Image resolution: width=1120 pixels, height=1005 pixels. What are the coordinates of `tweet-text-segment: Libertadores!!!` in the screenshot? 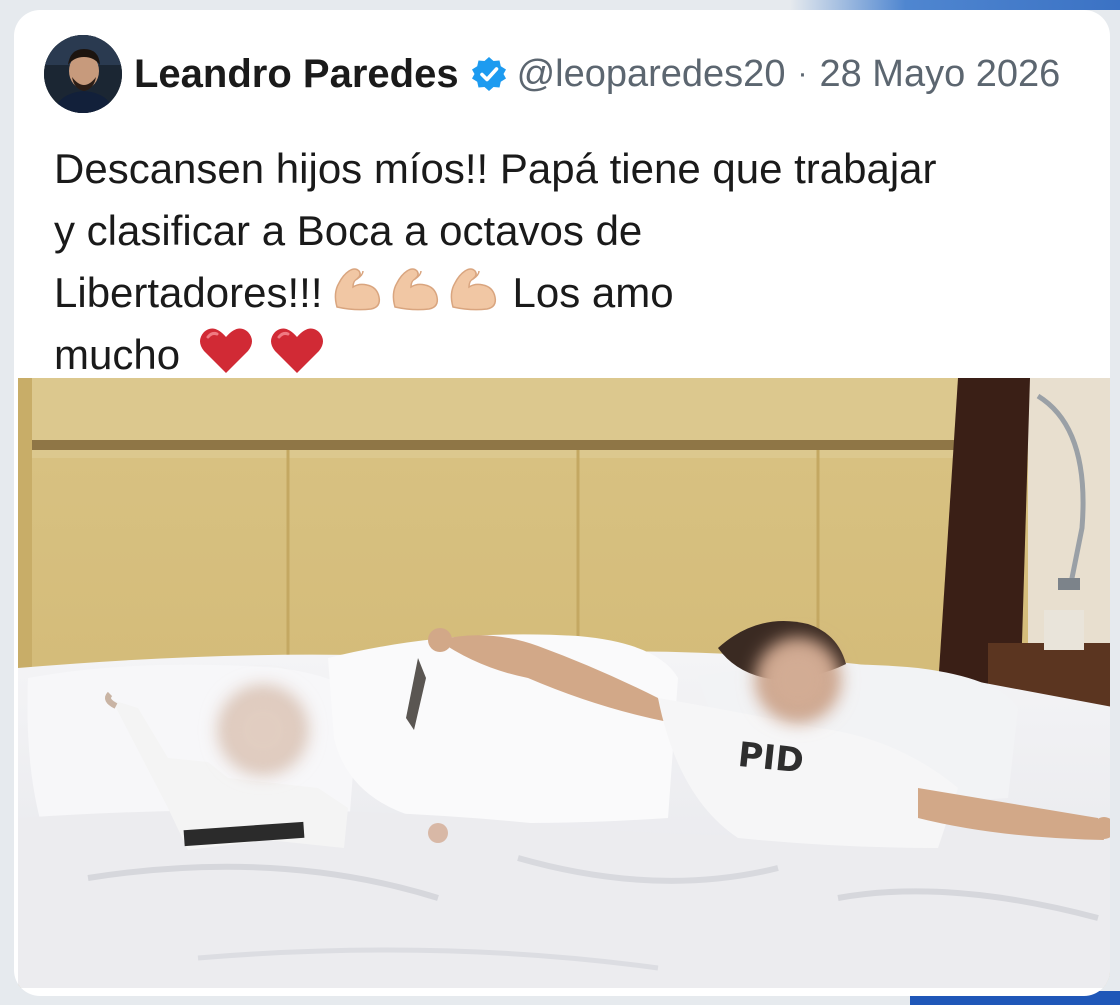 It's located at (188, 292).